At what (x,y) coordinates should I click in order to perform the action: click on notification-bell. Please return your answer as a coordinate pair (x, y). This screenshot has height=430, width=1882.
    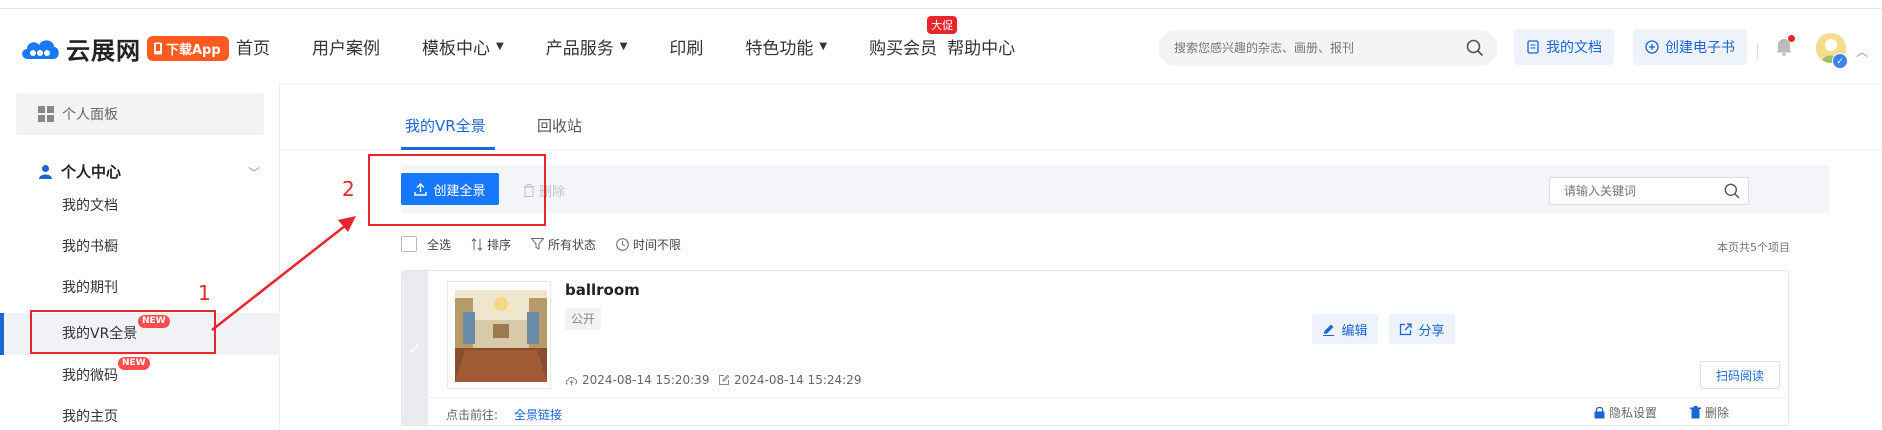
    Looking at the image, I should click on (1785, 47).